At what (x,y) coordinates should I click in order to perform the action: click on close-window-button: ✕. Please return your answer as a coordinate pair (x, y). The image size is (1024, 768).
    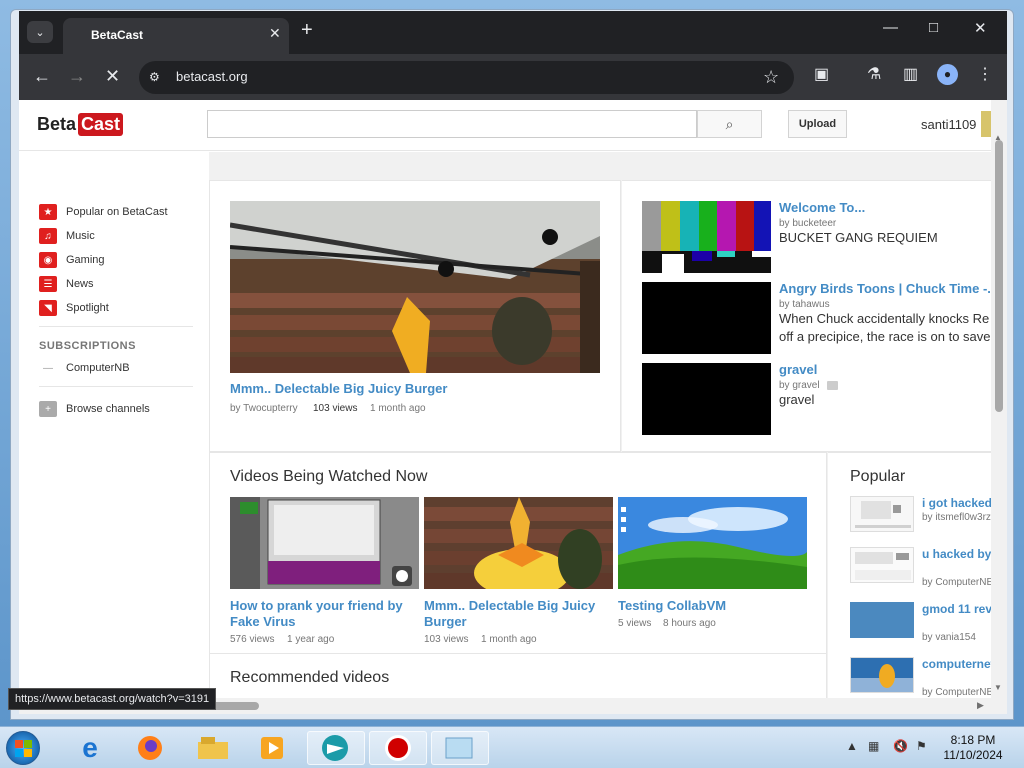
    Looking at the image, I should click on (980, 28).